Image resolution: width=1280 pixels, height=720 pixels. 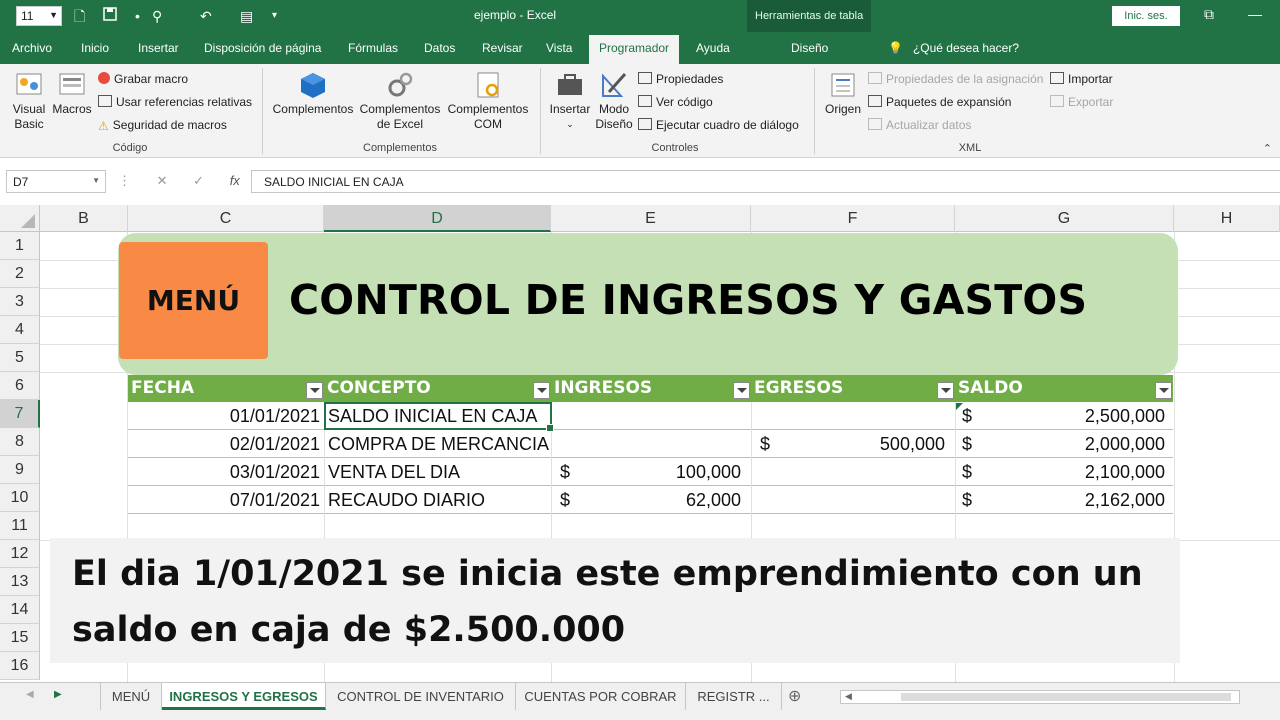 What do you see at coordinates (559, 48) in the screenshot?
I see `tab-vista: Vista` at bounding box center [559, 48].